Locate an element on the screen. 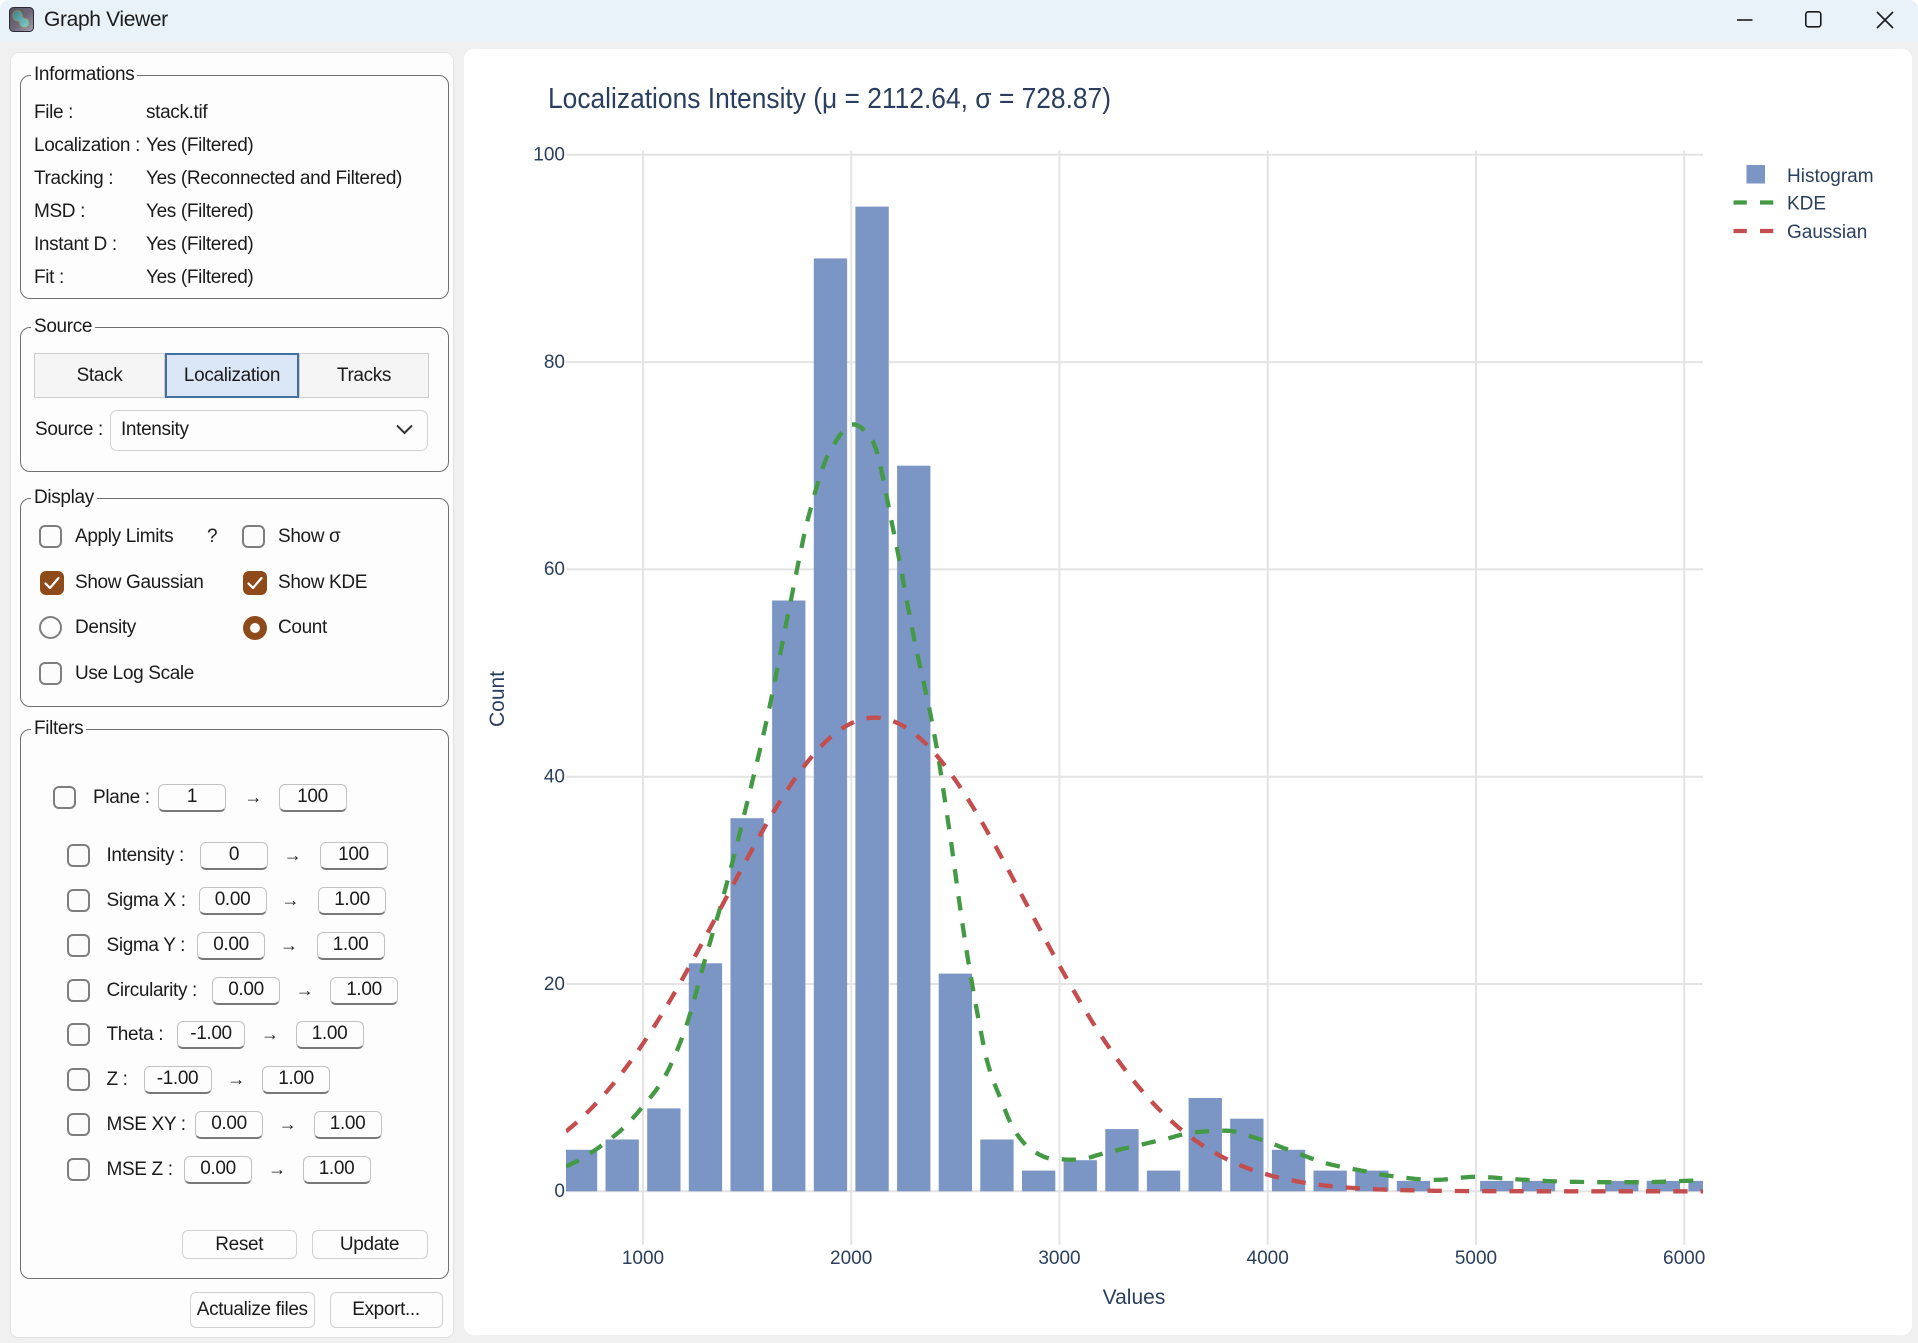  svg-text: 4000 is located at coordinates (1268, 1258).